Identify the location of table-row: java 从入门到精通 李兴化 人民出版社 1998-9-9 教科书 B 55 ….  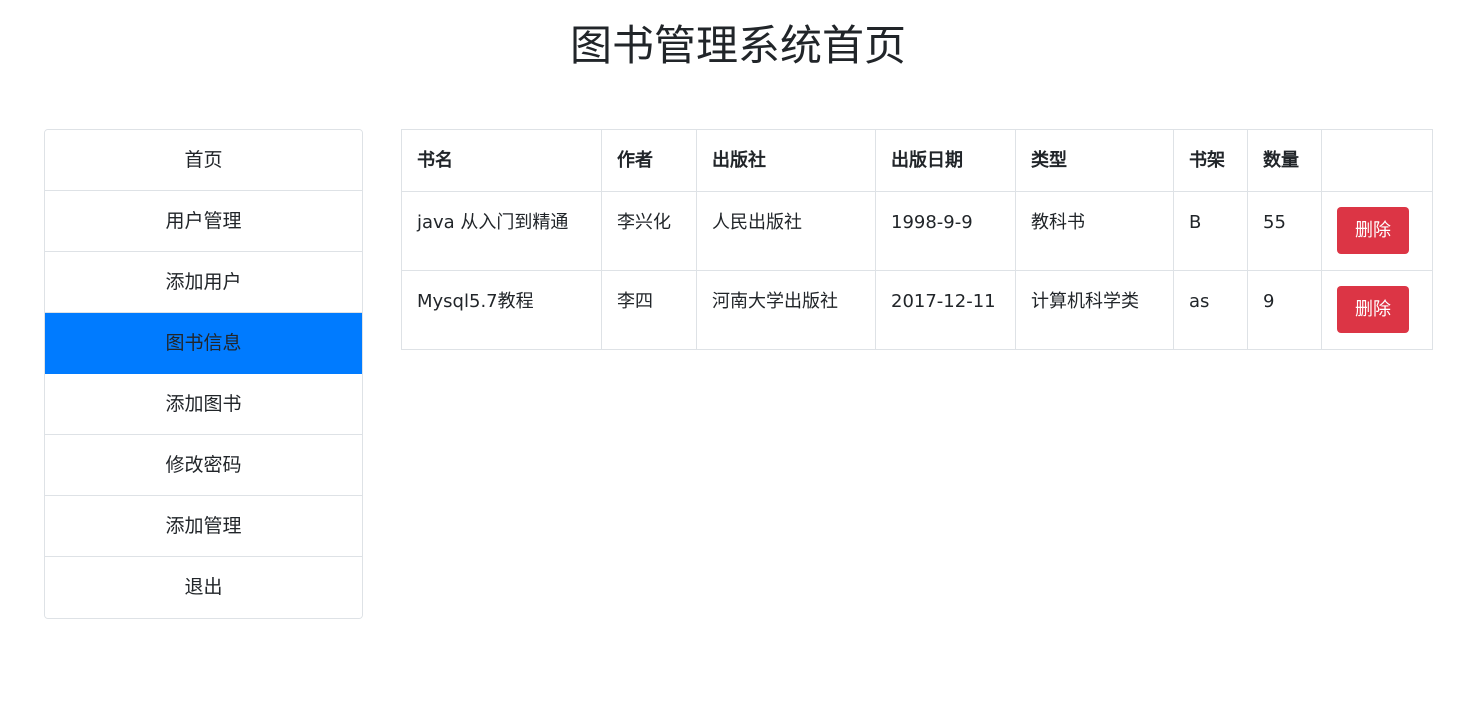
(917, 231).